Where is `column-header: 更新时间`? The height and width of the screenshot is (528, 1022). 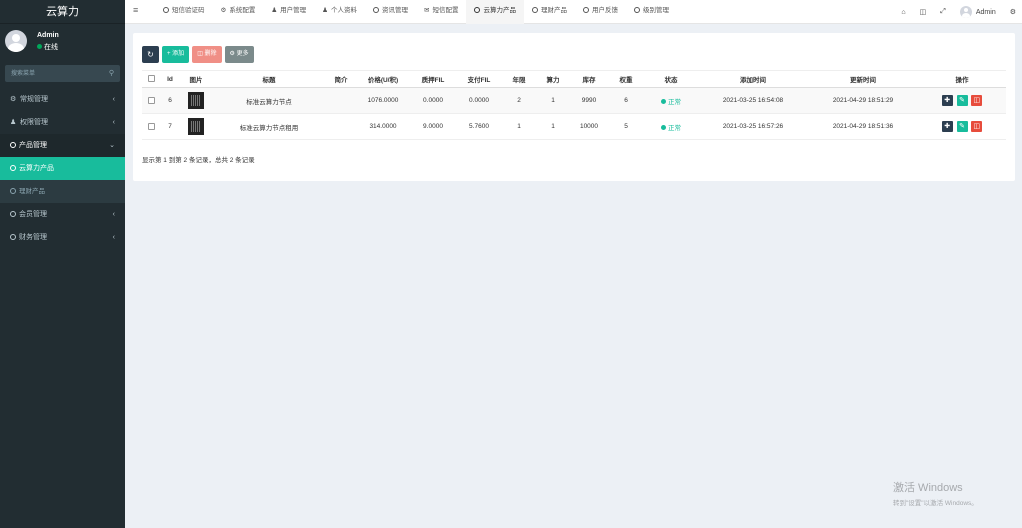 column-header: 更新时间 is located at coordinates (863, 79).